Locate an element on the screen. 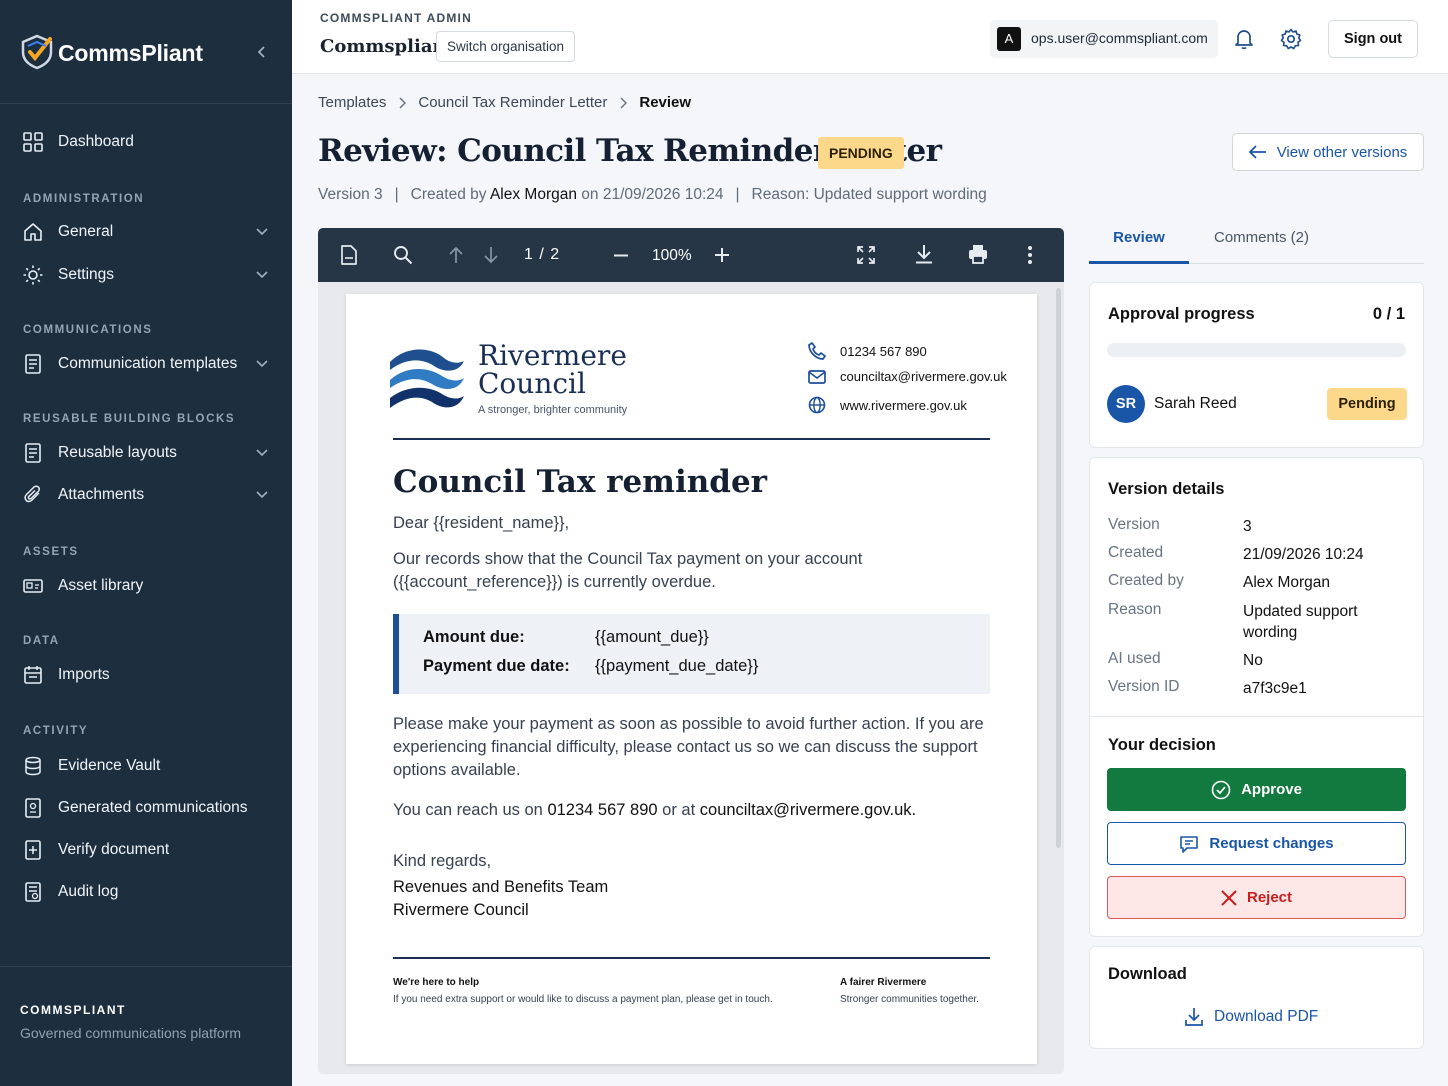 The height and width of the screenshot is (1086, 1448). status-badge: PENDING is located at coordinates (861, 153).